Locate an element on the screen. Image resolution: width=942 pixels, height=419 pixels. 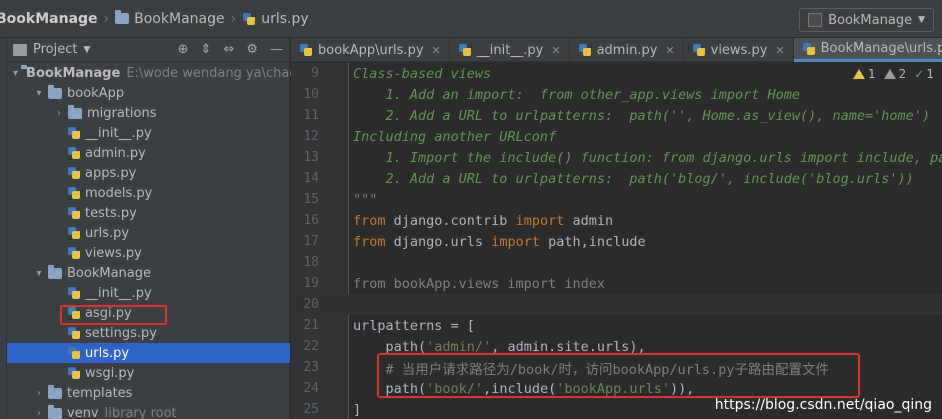
tree-file-item: wsgi.py is located at coordinates (148, 373).